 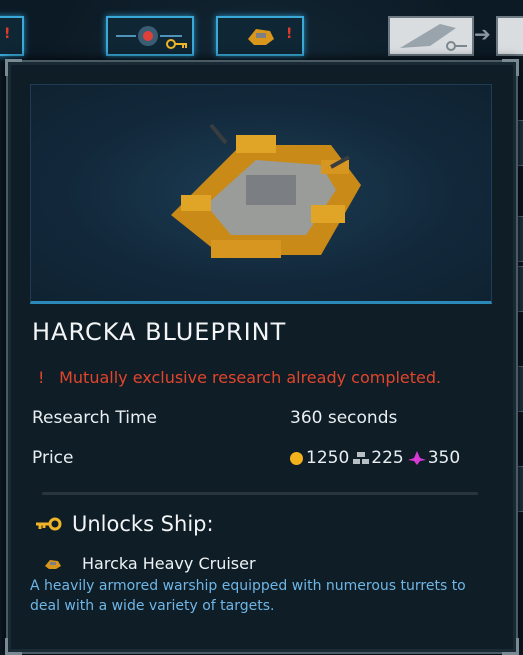 I want to click on price-credits: 1250, so click(x=319, y=458).